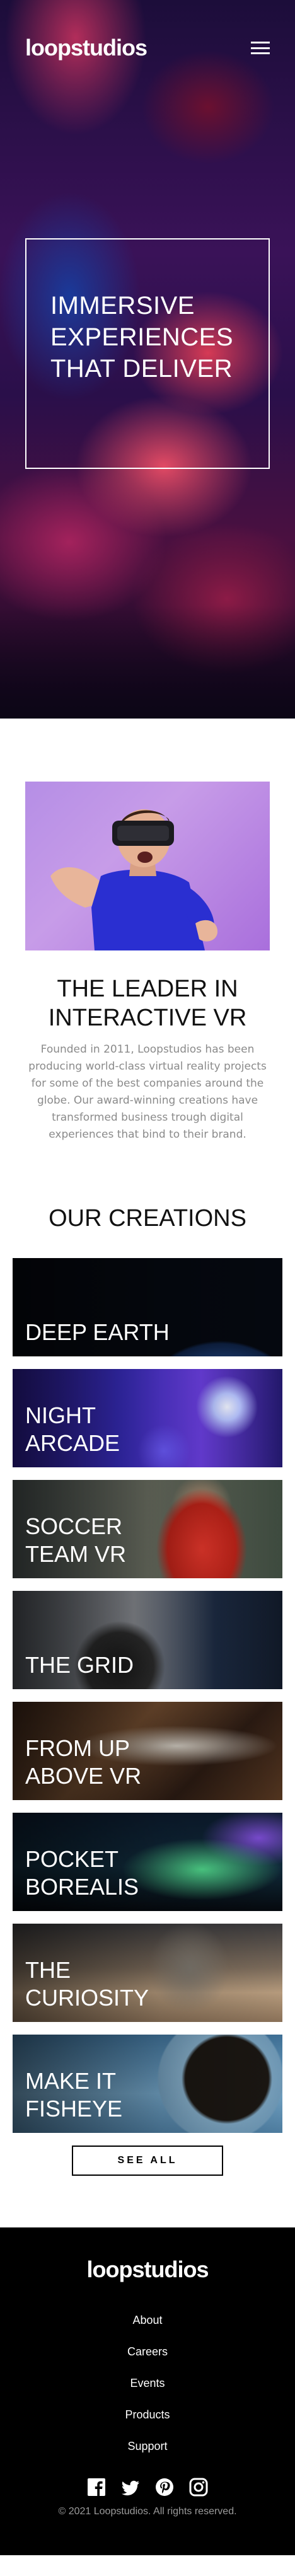 The width and height of the screenshot is (295, 2576). I want to click on creation-card-label: Make it fisheye, so click(74, 2095).